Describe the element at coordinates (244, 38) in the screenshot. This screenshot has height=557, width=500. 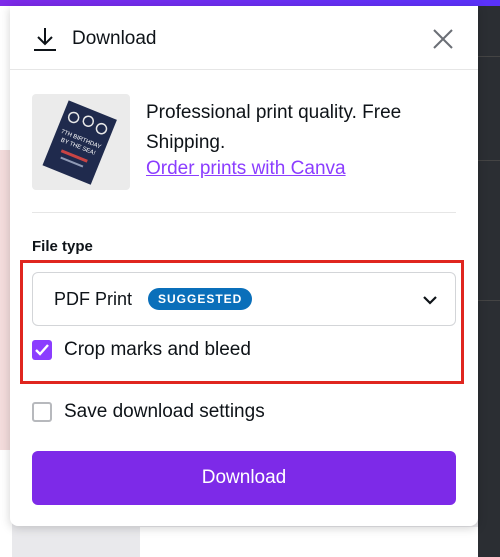
I see `dialog-header: Download` at that location.